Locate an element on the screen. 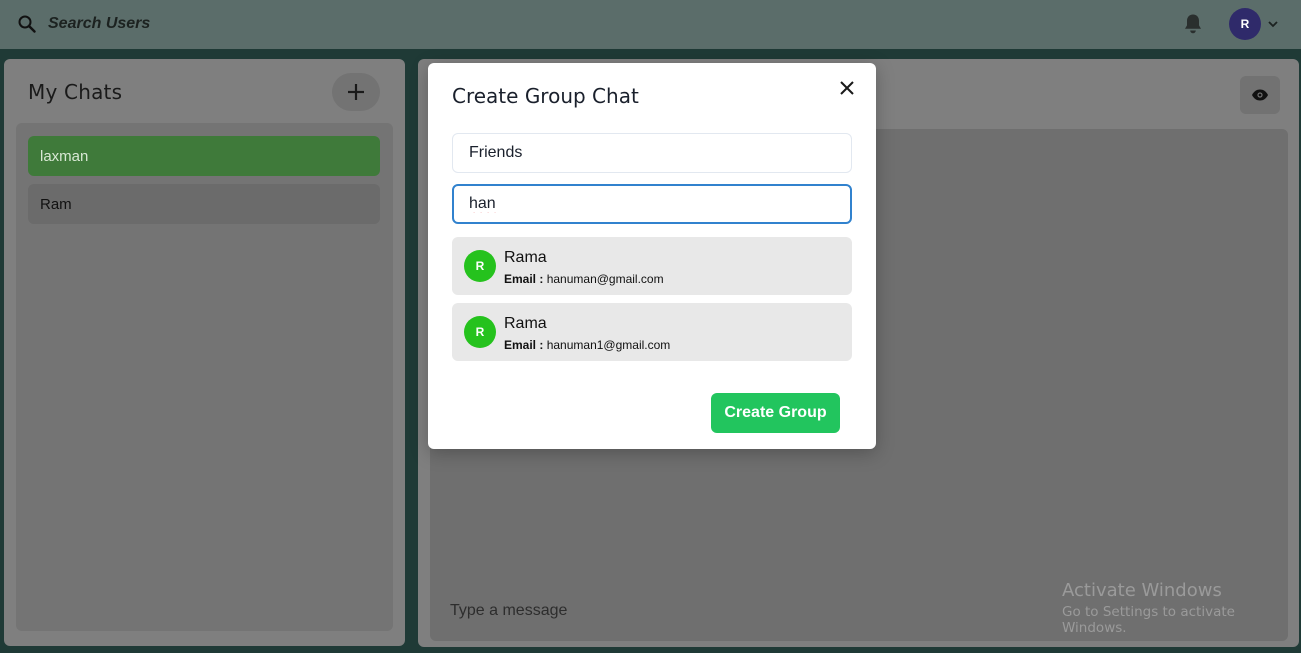 The height and width of the screenshot is (653, 1301). search-users-label: Search Users is located at coordinates (99, 23).